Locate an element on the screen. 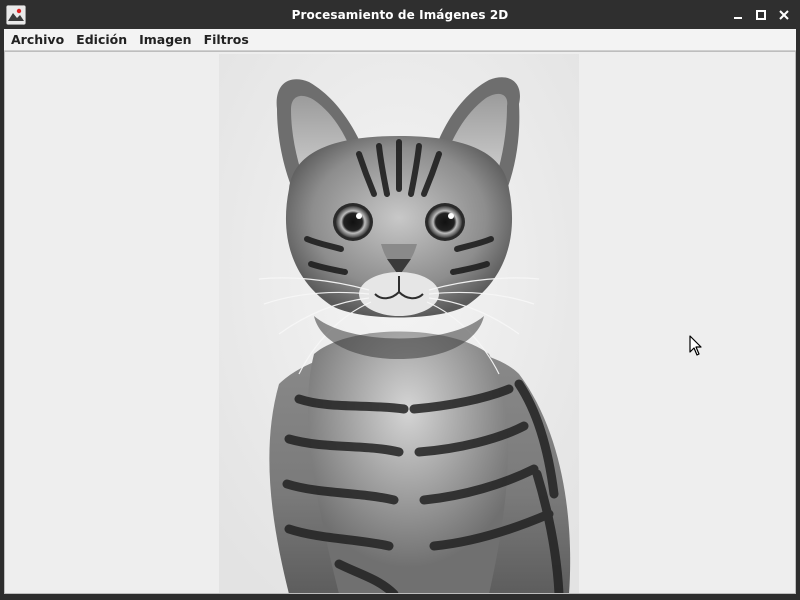 The image size is (800, 600). window-bottom-border is located at coordinates (400, 597).